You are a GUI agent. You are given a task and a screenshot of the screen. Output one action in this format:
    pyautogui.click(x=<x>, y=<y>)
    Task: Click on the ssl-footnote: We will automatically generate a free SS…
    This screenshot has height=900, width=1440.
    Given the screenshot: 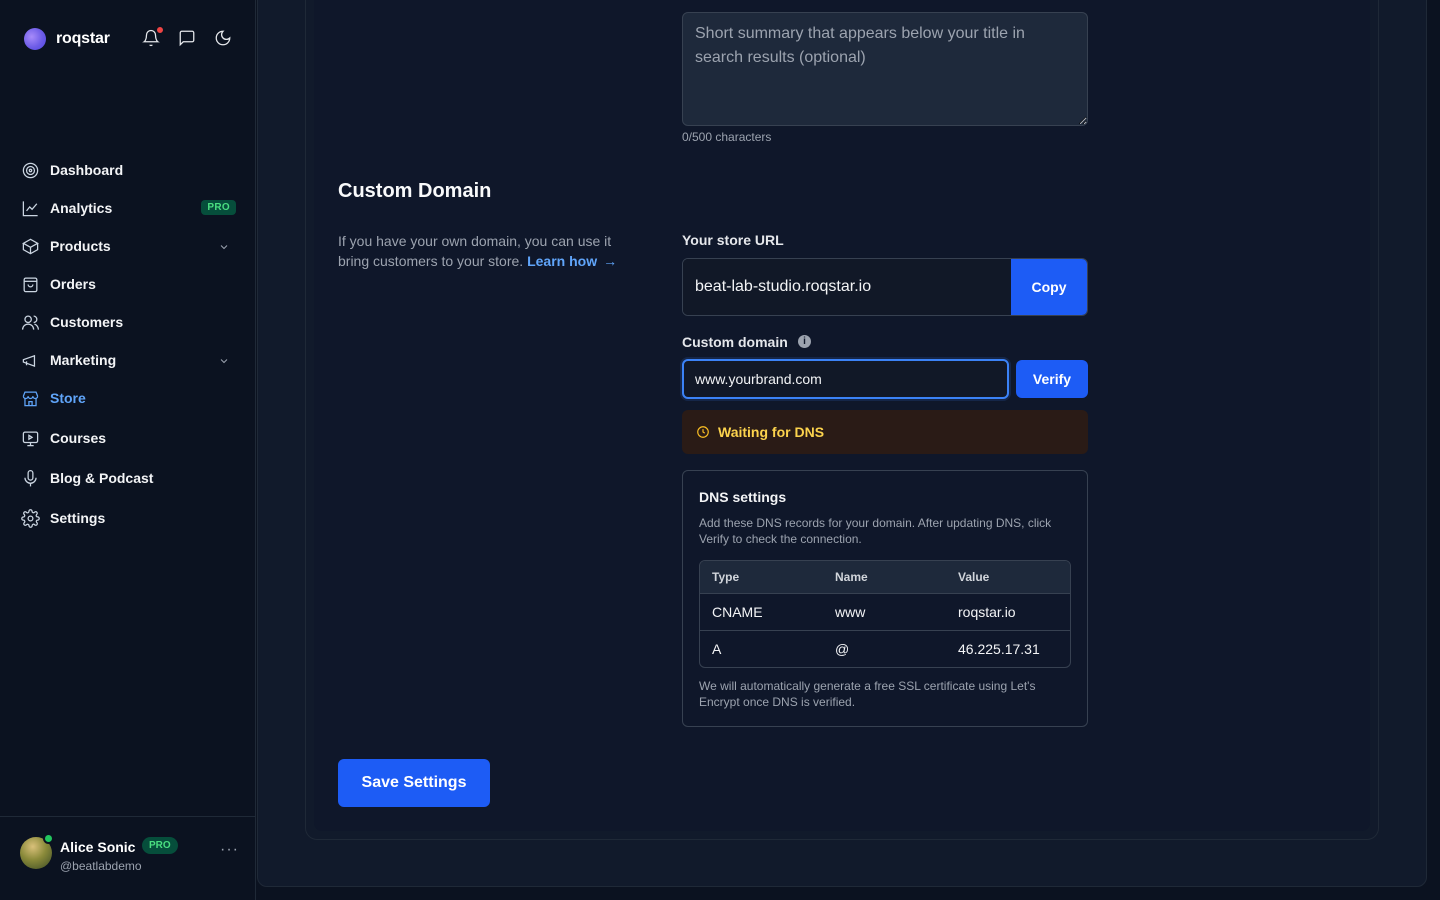 What is the action you would take?
    pyautogui.click(x=867, y=694)
    